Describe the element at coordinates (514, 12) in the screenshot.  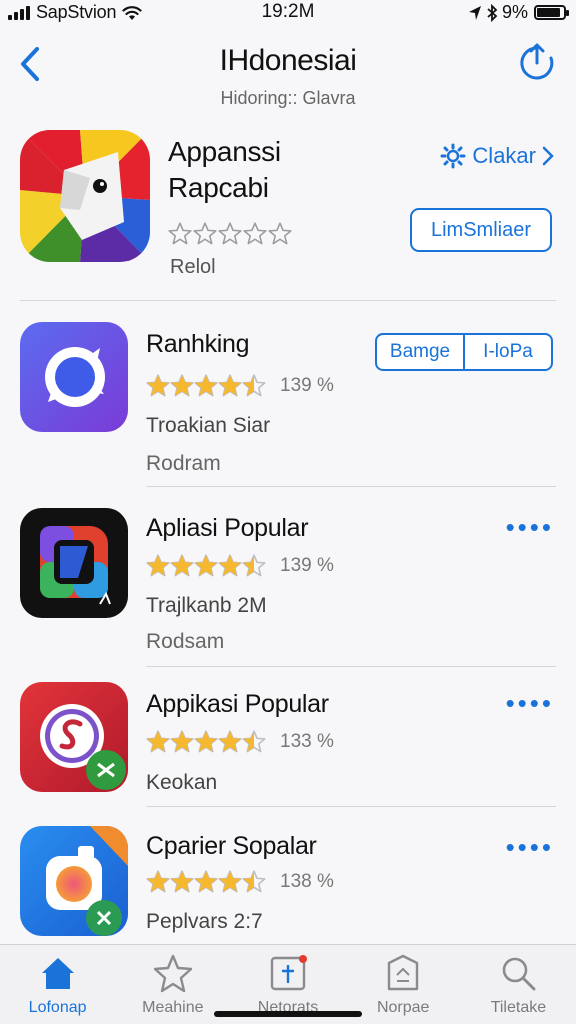
I see `battery-percent: 9%` at that location.